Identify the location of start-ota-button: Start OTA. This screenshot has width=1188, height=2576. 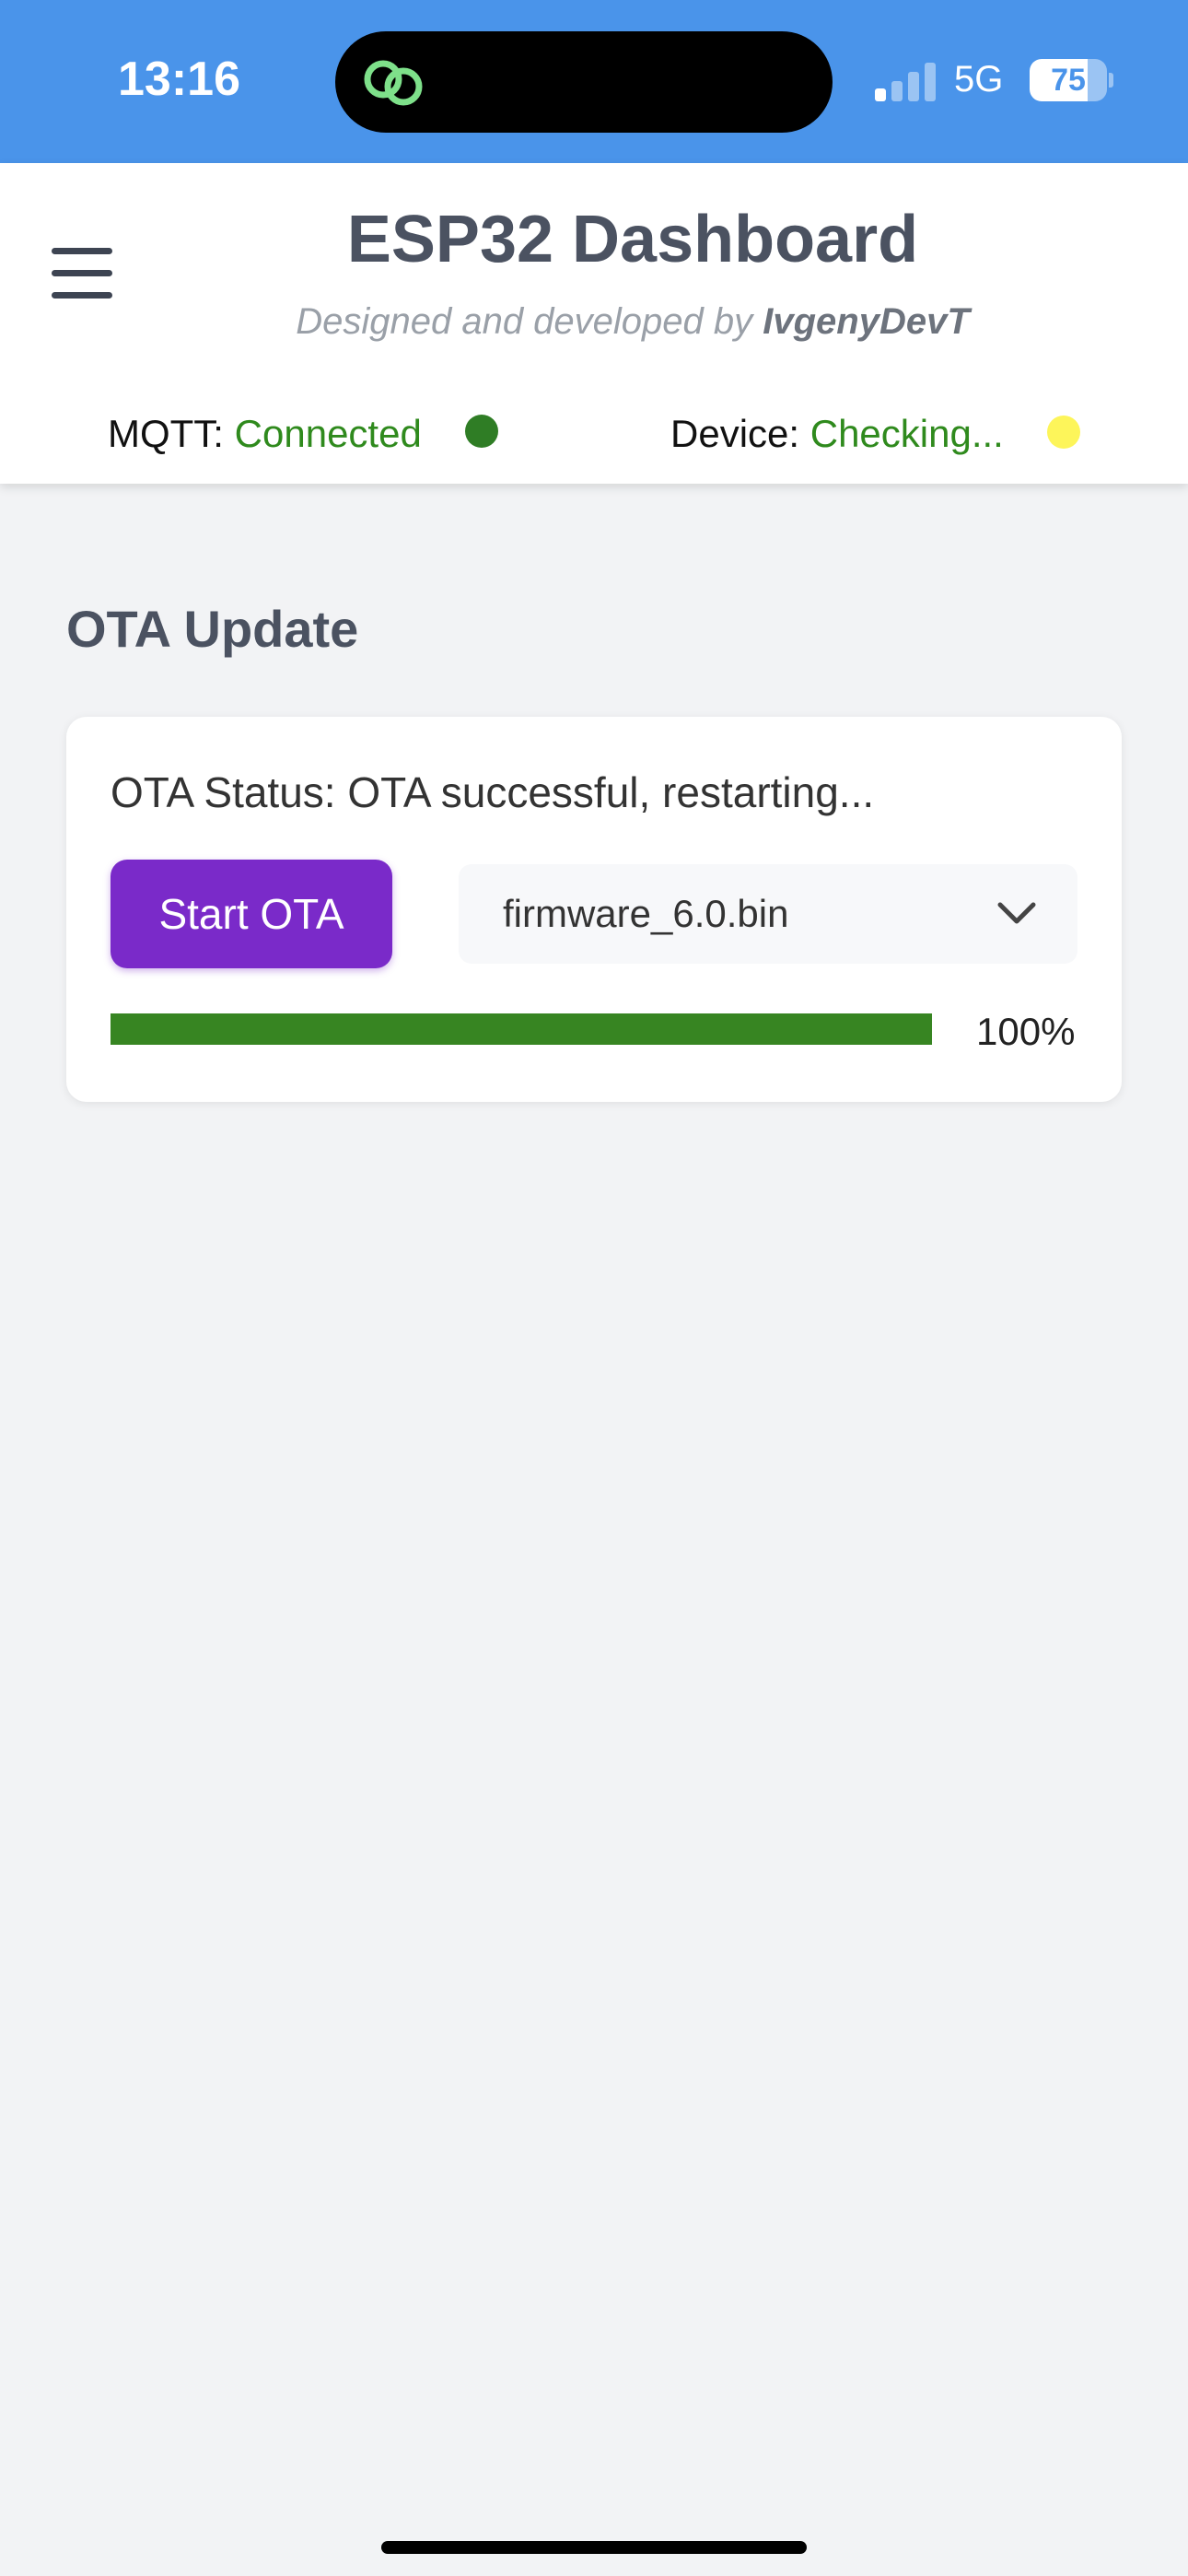
(251, 914).